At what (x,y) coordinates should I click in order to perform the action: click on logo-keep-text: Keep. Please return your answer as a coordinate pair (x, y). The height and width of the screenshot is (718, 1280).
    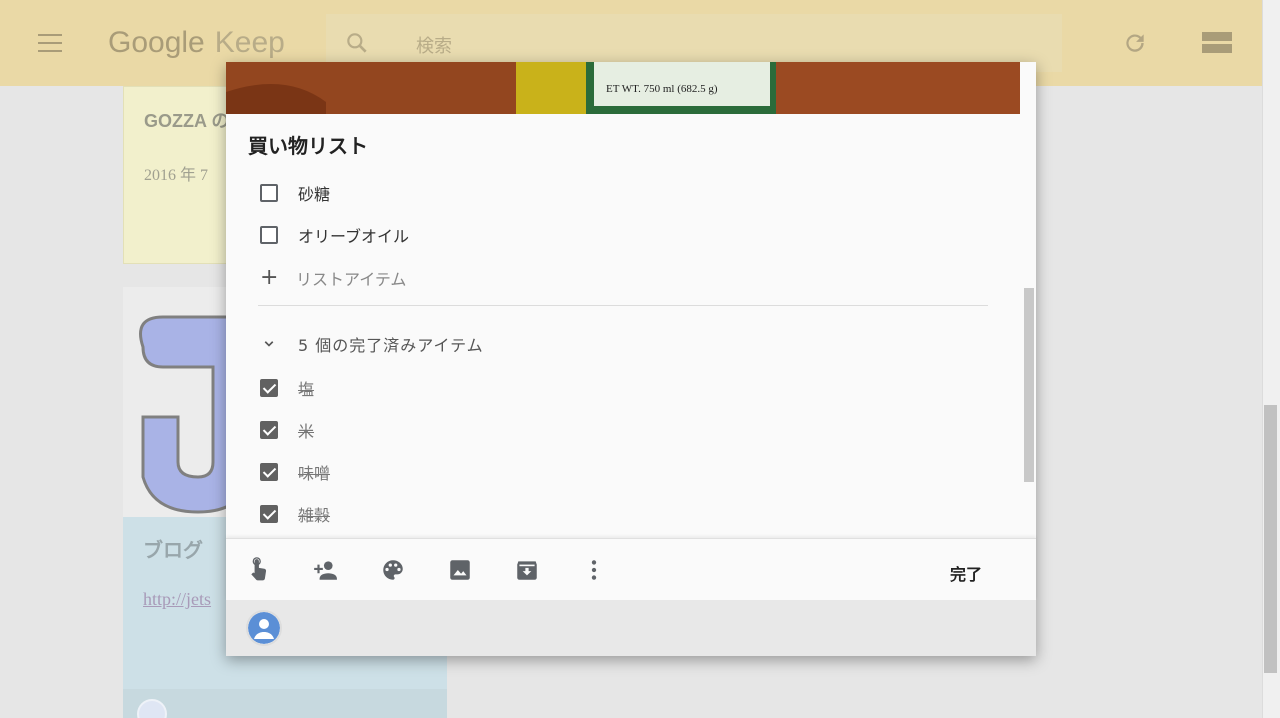
    Looking at the image, I should click on (249, 42).